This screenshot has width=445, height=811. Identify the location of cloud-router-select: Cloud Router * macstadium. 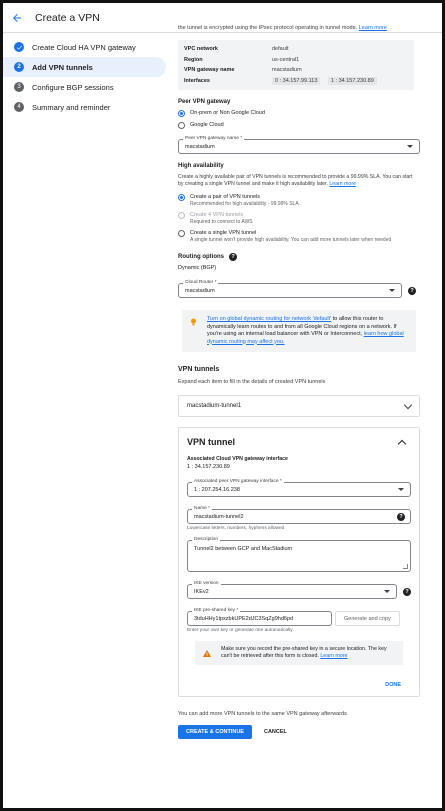
(290, 289).